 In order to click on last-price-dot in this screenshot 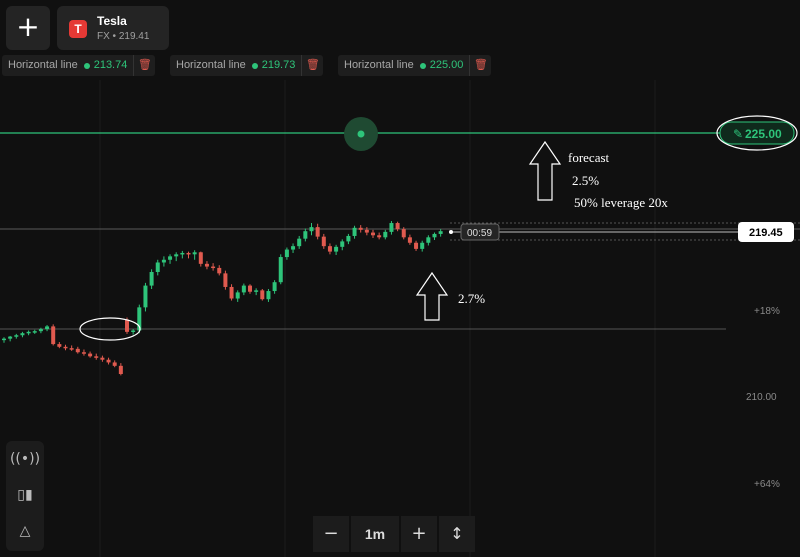, I will do `click(451, 232)`.